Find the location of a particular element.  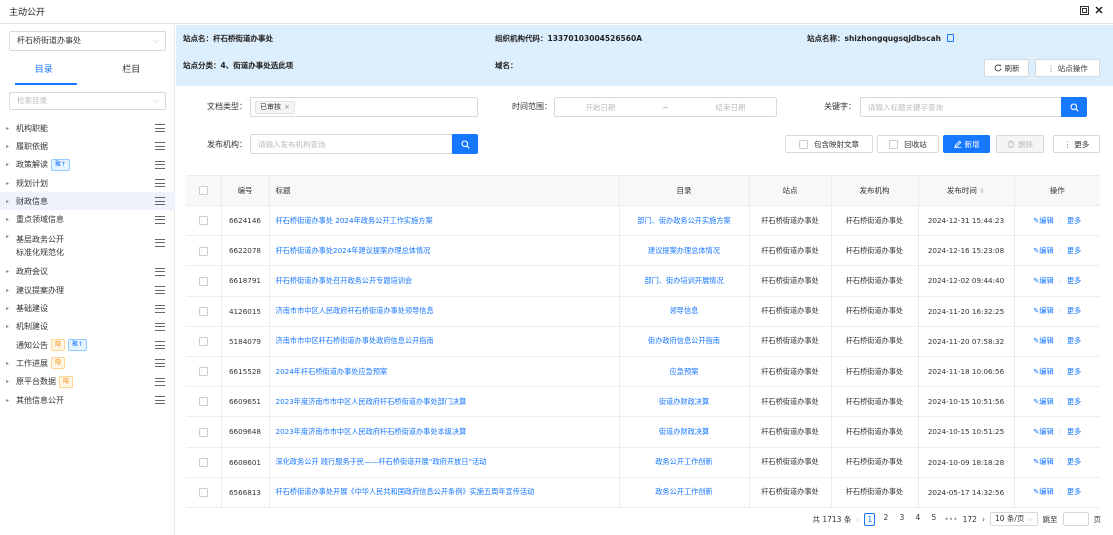

sidebar-item: ▸ 机构职能 is located at coordinates (87, 128).